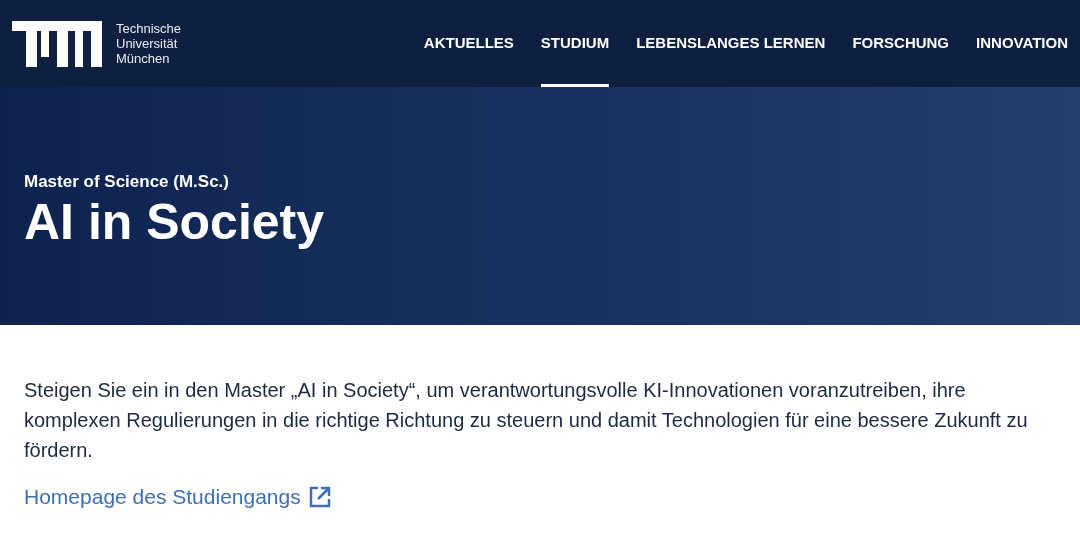 The height and width of the screenshot is (547, 1080). I want to click on nav-link: INNOVATION, so click(1022, 43).